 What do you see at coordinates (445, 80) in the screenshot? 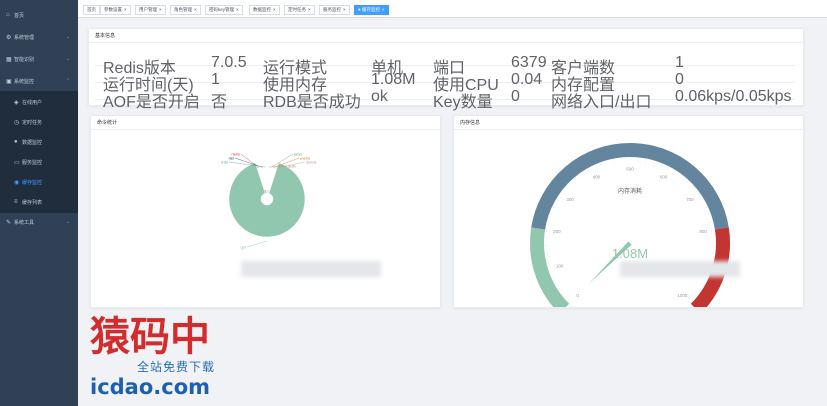
I see `table-row: 运行时间(天) 1 使用内存 1.08M 使用CPU 0.04 内存配置 0` at bounding box center [445, 80].